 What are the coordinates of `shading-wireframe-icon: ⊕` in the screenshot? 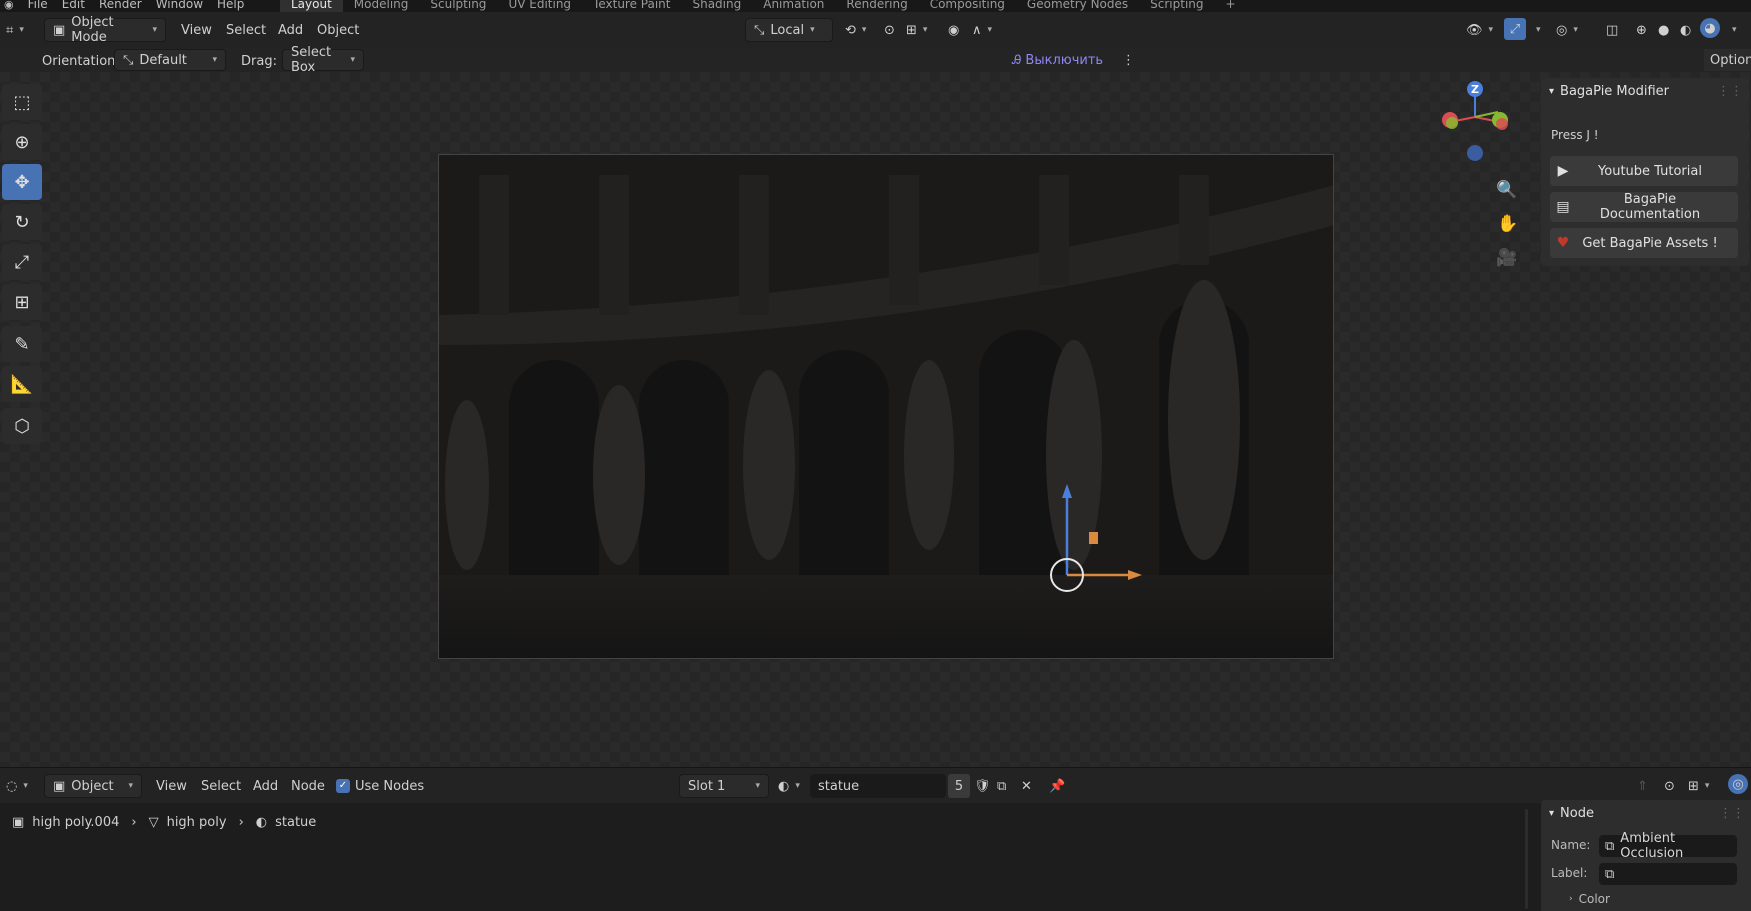 It's located at (1641, 30).